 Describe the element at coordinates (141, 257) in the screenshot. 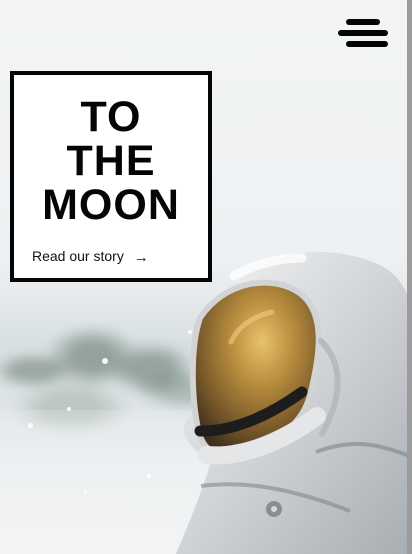

I see `arrow-right-icon: →` at that location.